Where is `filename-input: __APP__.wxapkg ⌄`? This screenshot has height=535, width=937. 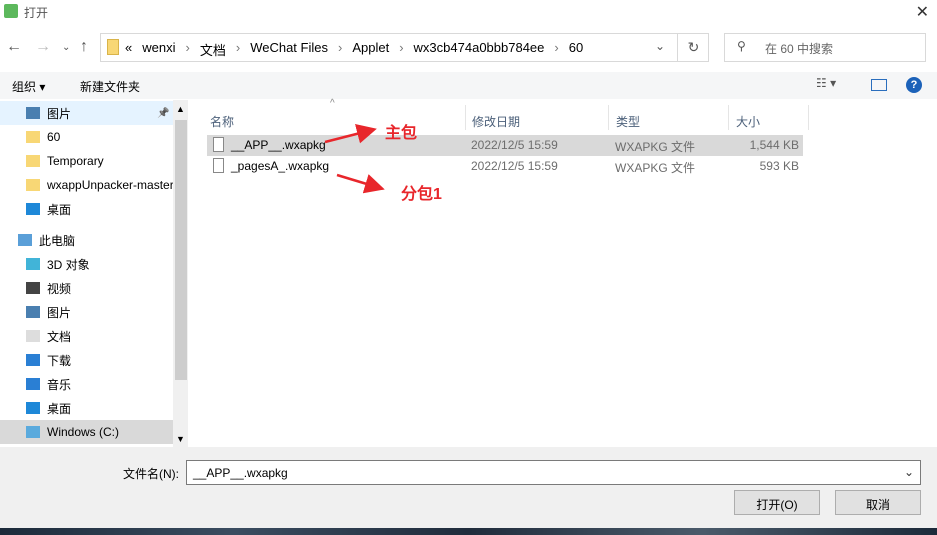 filename-input: __APP__.wxapkg ⌄ is located at coordinates (553, 472).